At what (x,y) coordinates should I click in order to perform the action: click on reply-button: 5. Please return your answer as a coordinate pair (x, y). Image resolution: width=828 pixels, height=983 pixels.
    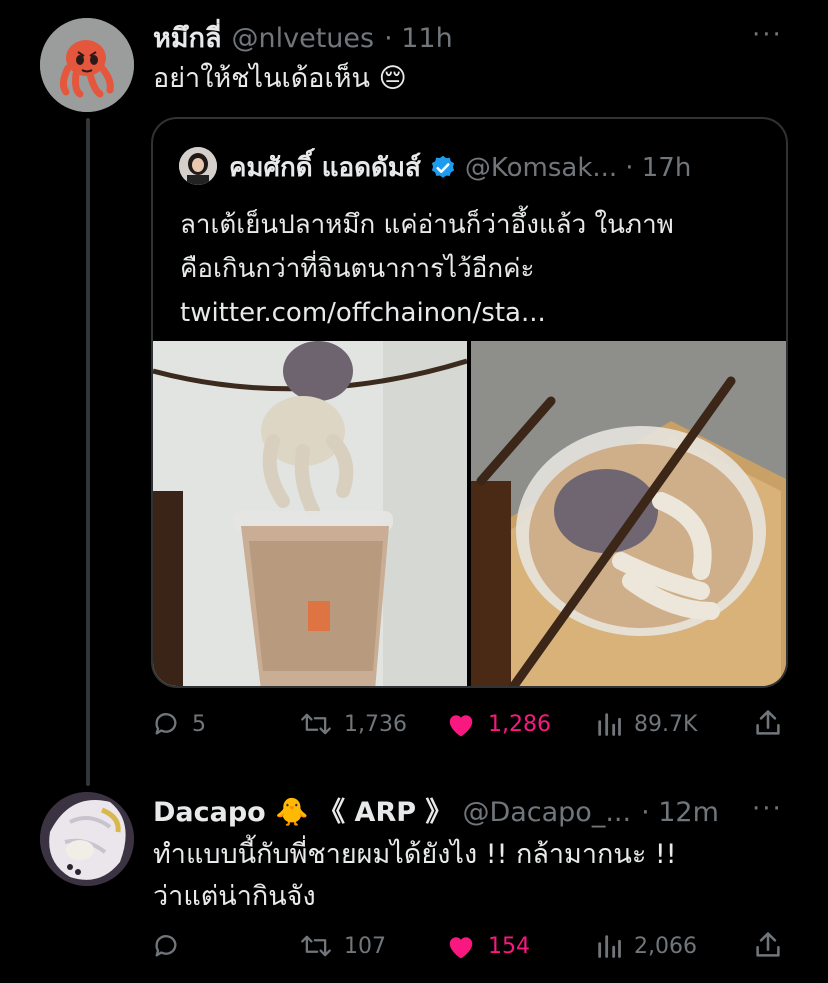
    Looking at the image, I should click on (179, 724).